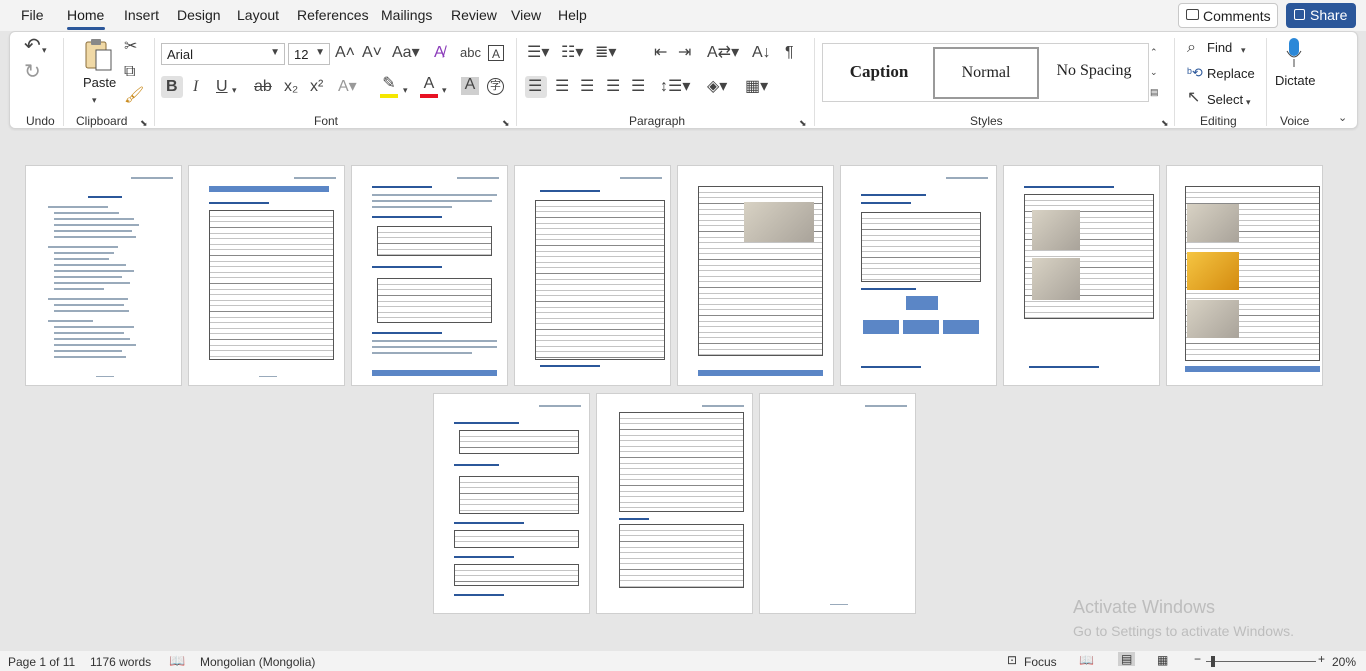  I want to click on select-icon: ↖, so click(1193, 98).